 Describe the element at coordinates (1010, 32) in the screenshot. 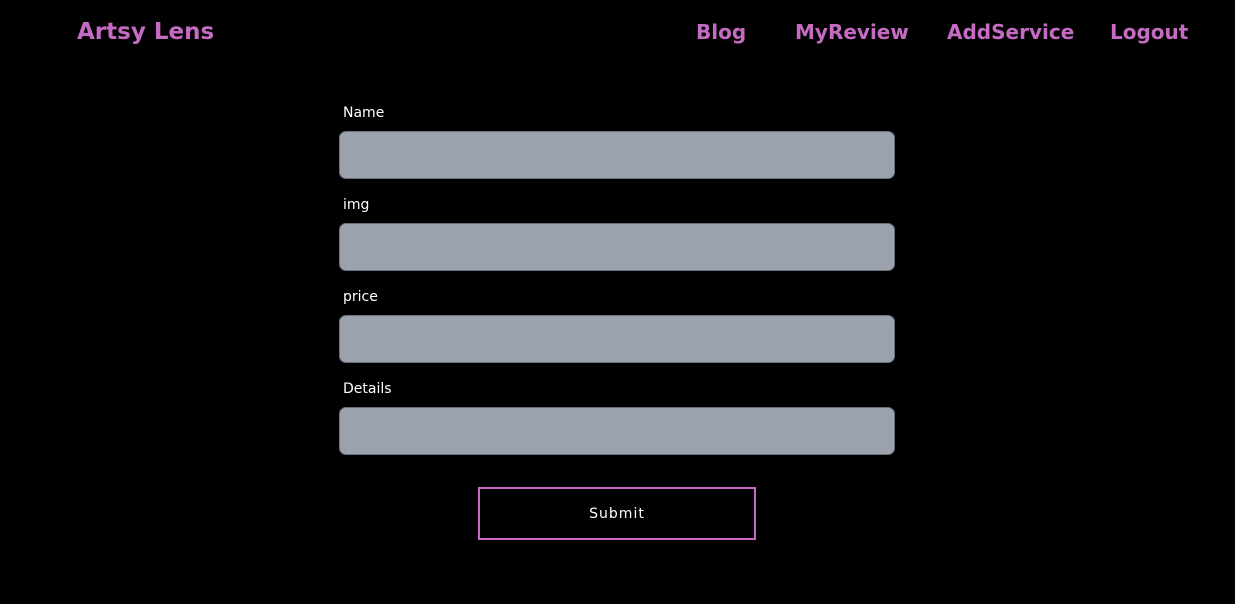

I see `nav-link-addservice: AddService` at that location.